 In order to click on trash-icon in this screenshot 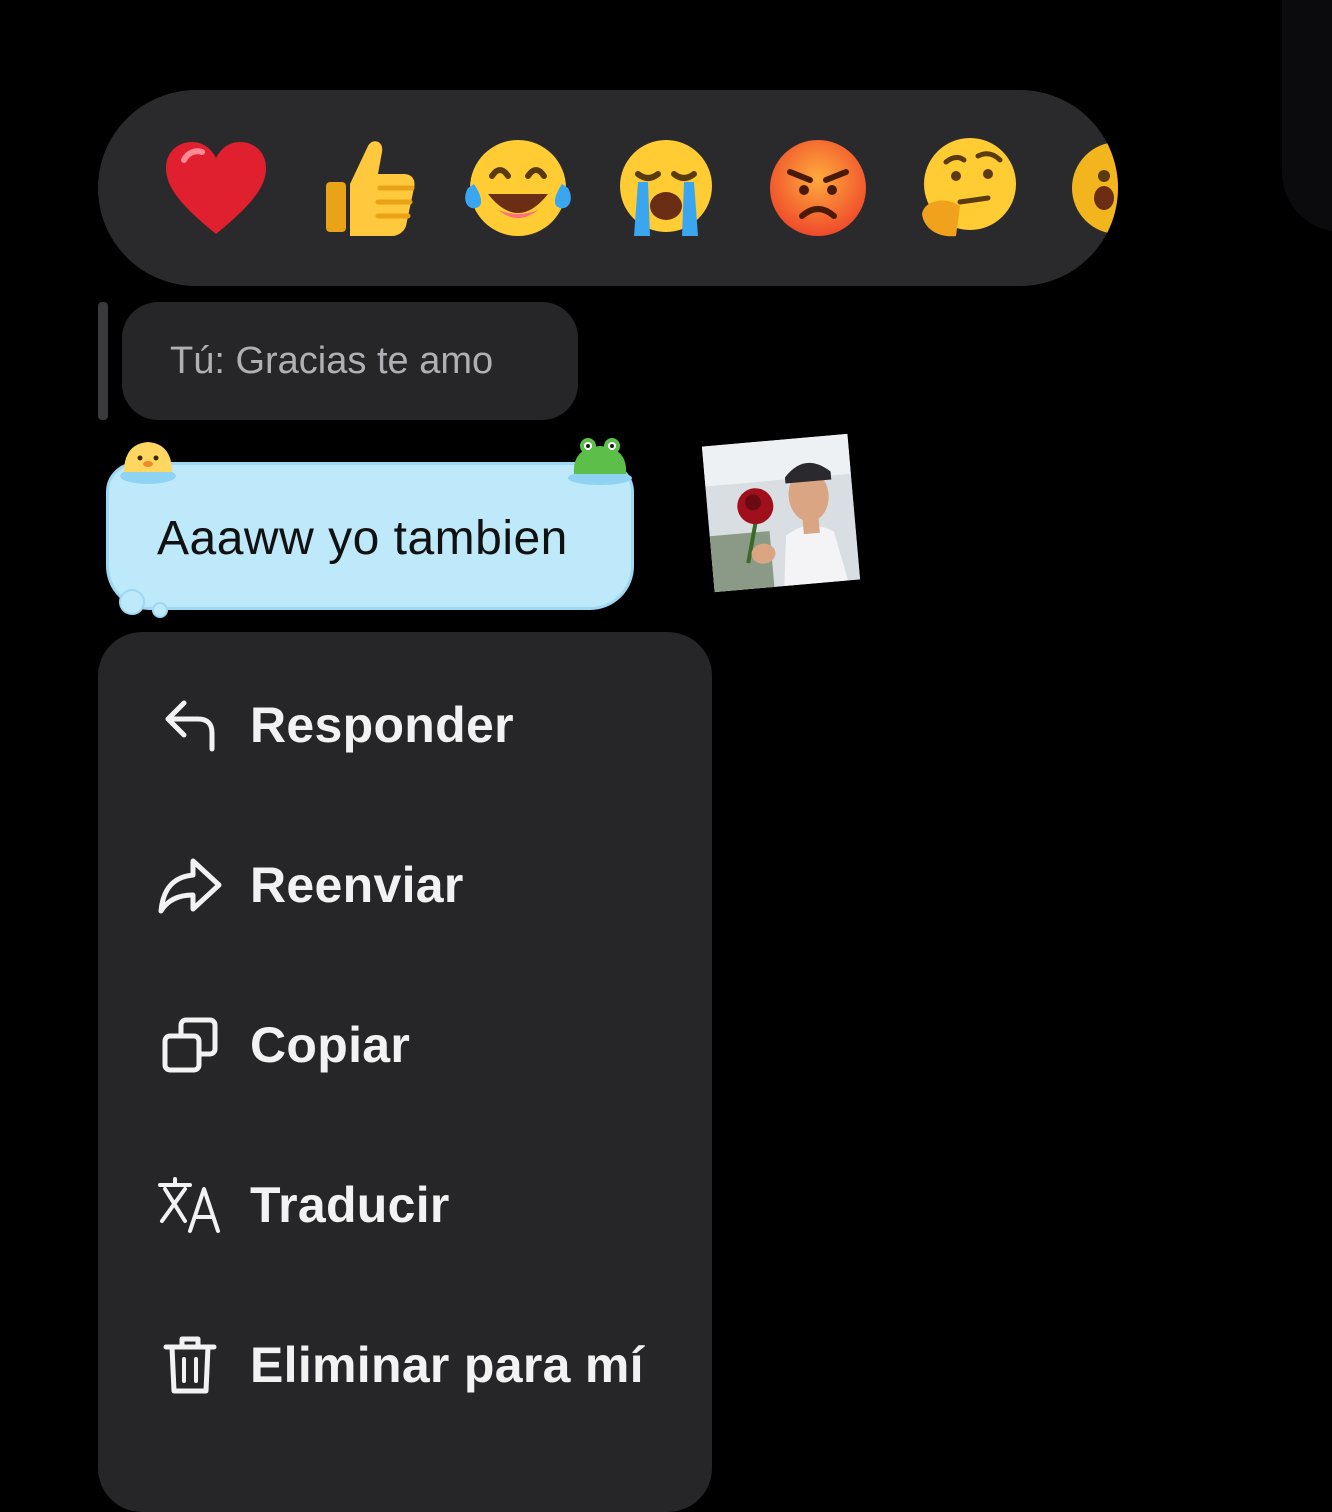, I will do `click(190, 1365)`.